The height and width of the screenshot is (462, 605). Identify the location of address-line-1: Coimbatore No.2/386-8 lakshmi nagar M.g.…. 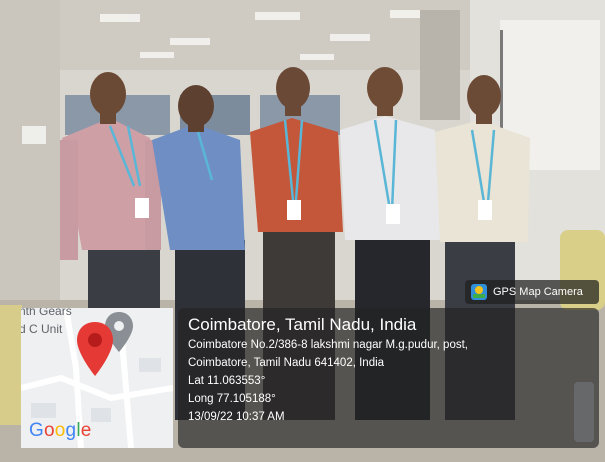
(328, 345).